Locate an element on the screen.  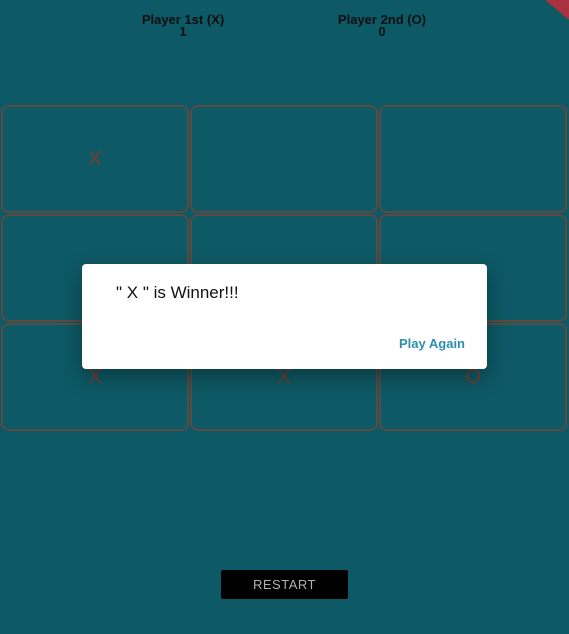
winner-message: " X " is Winner!!! is located at coordinates (177, 292).